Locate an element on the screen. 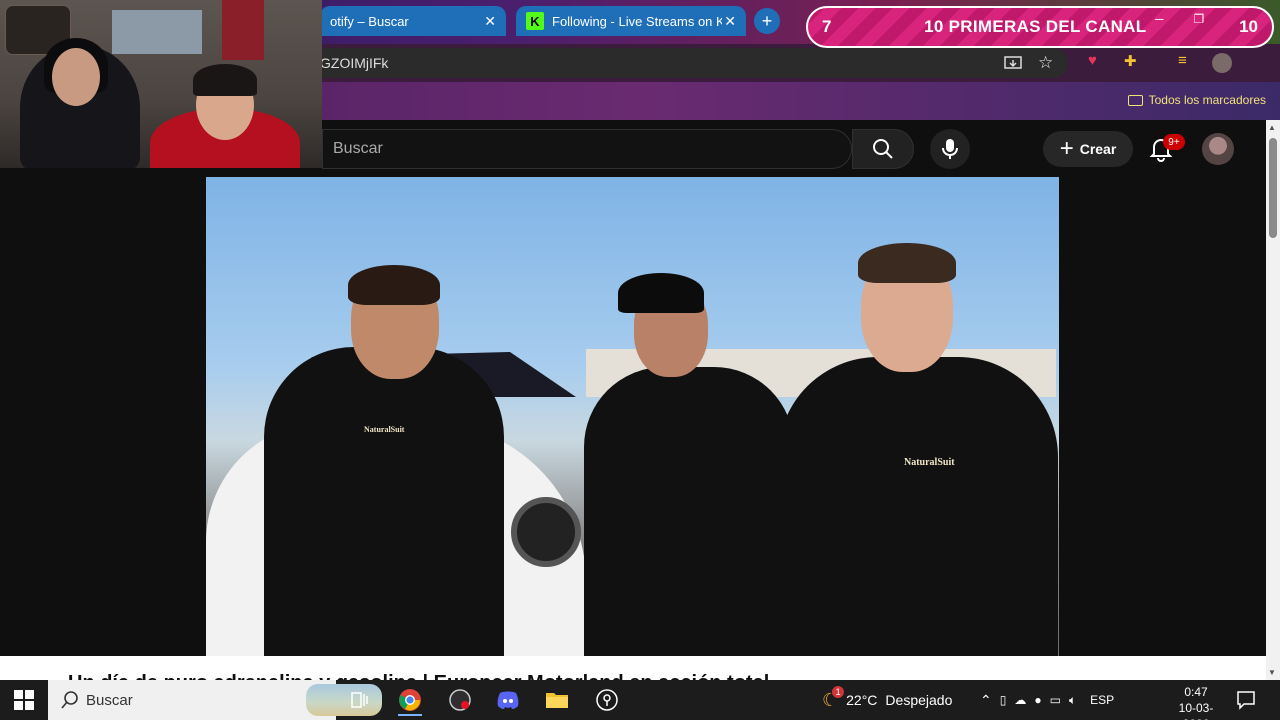 Image resolution: width=1280 pixels, height=720 pixels. hoodie-logo-left: NaturalSuit is located at coordinates (384, 429).